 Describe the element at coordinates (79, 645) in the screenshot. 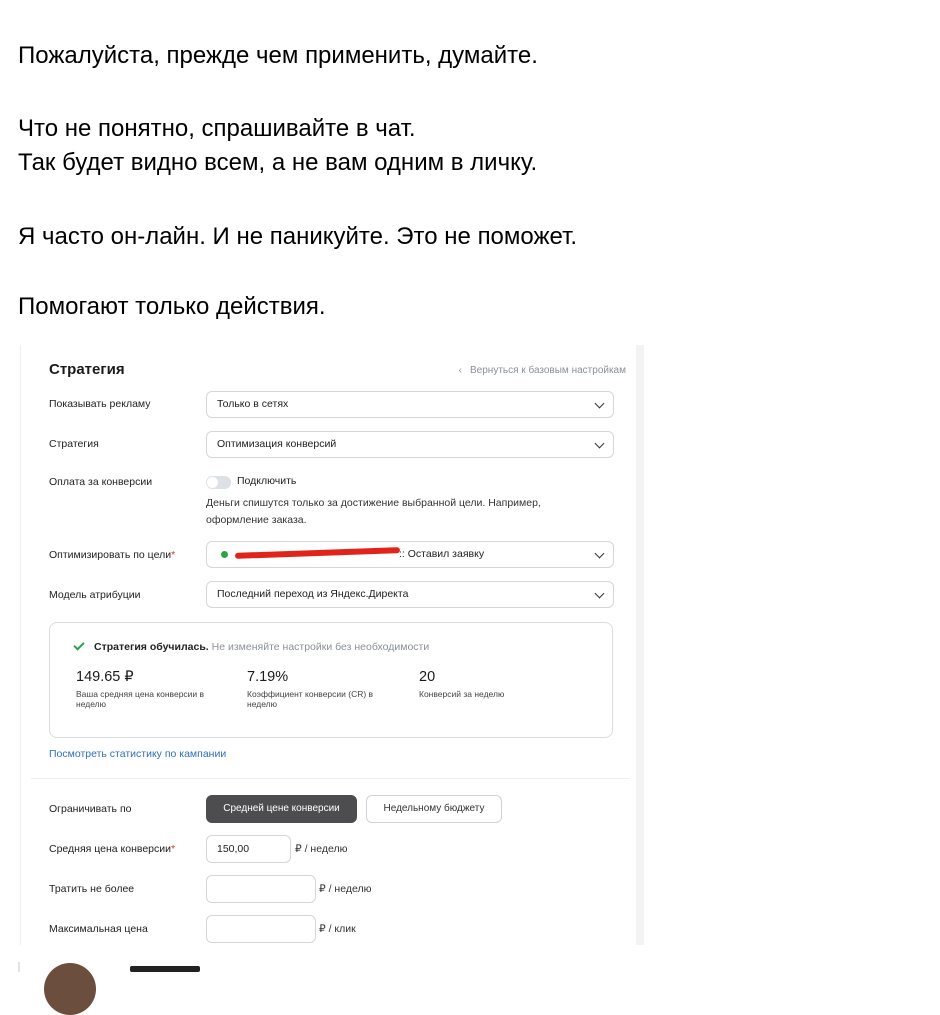

I see `check-icon` at that location.